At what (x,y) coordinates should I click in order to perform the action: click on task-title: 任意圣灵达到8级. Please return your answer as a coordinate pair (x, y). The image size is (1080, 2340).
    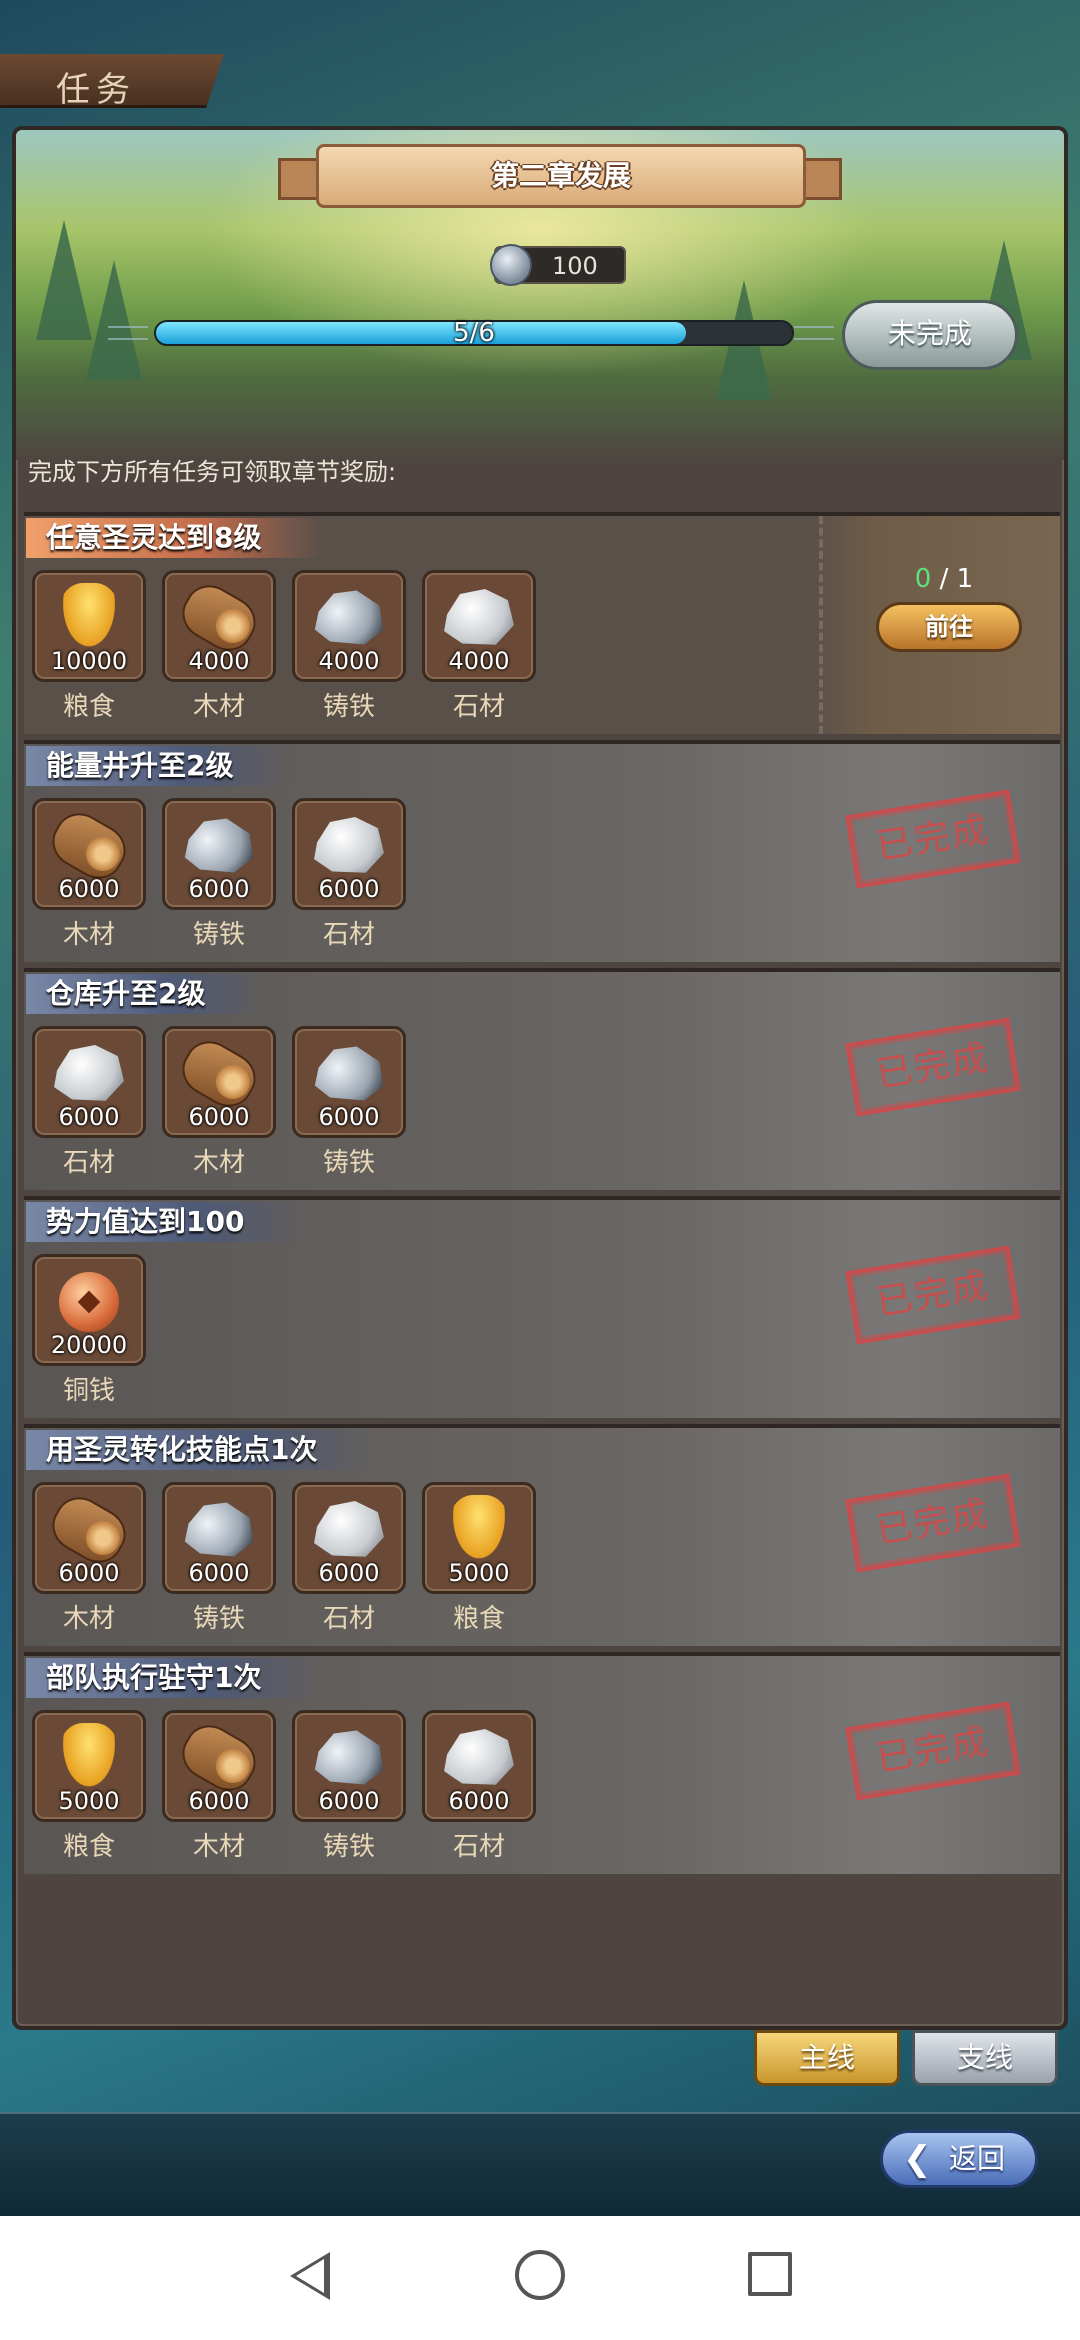
    Looking at the image, I should click on (174, 538).